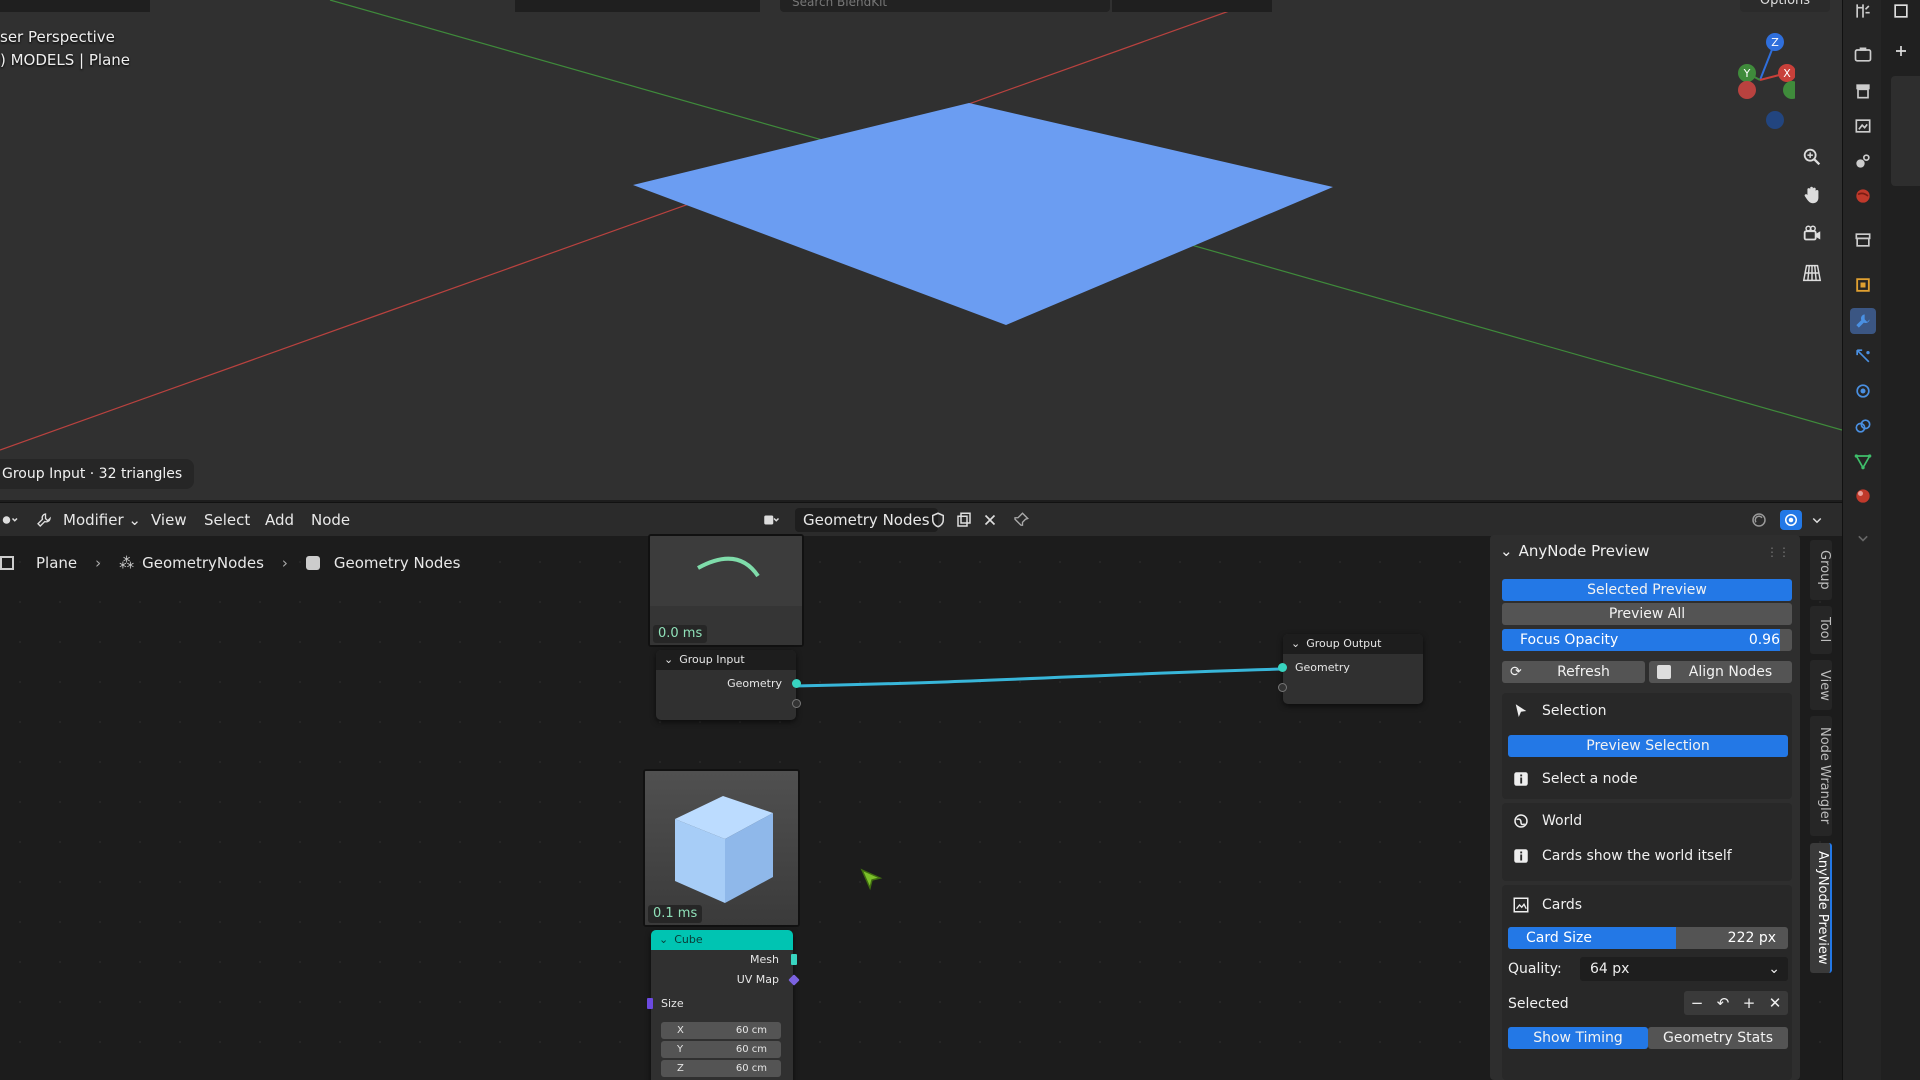 This screenshot has width=1920, height=1080. I want to click on align-nodes-button: Align Nodes, so click(1720, 672).